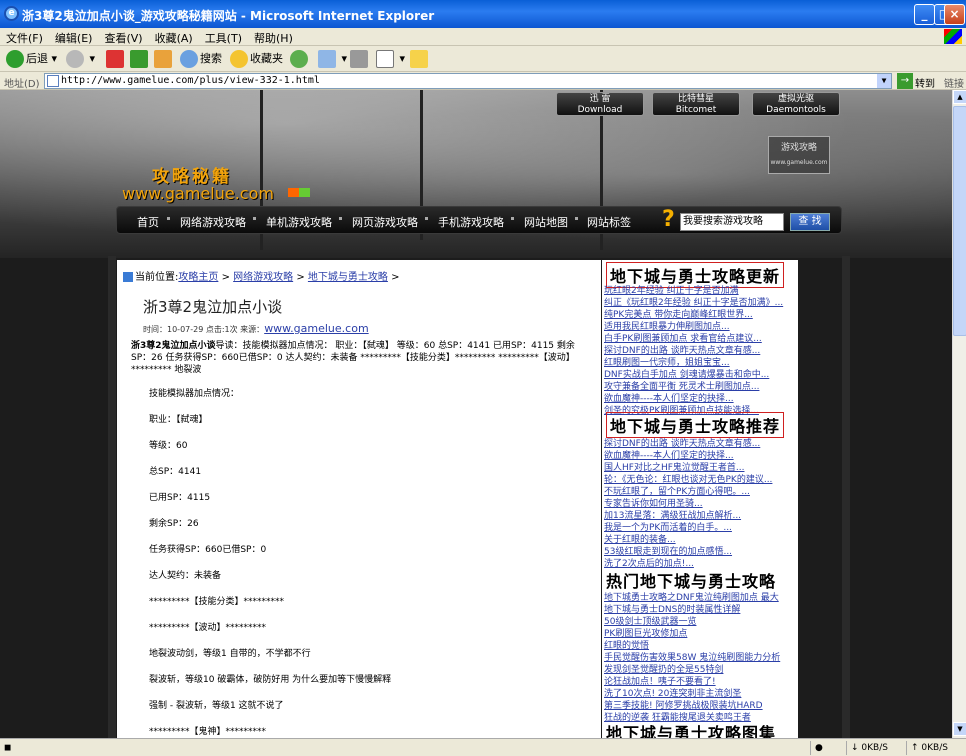 The image size is (966, 756). What do you see at coordinates (180, 498) in the screenshot?
I see `article-paragraph: 已用SP：4115` at bounding box center [180, 498].